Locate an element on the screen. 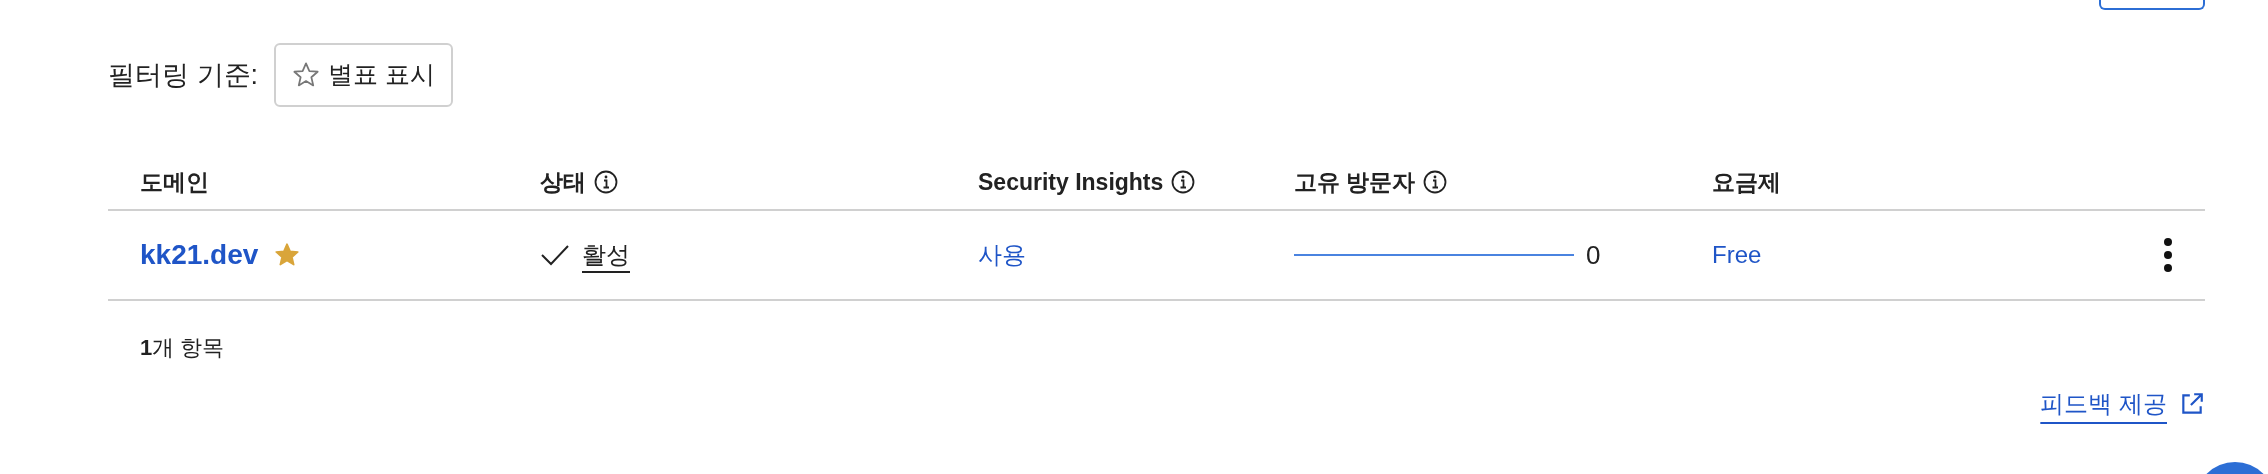 Image resolution: width=2268 pixels, height=474 pixels. status-text: 활성 is located at coordinates (606, 255).